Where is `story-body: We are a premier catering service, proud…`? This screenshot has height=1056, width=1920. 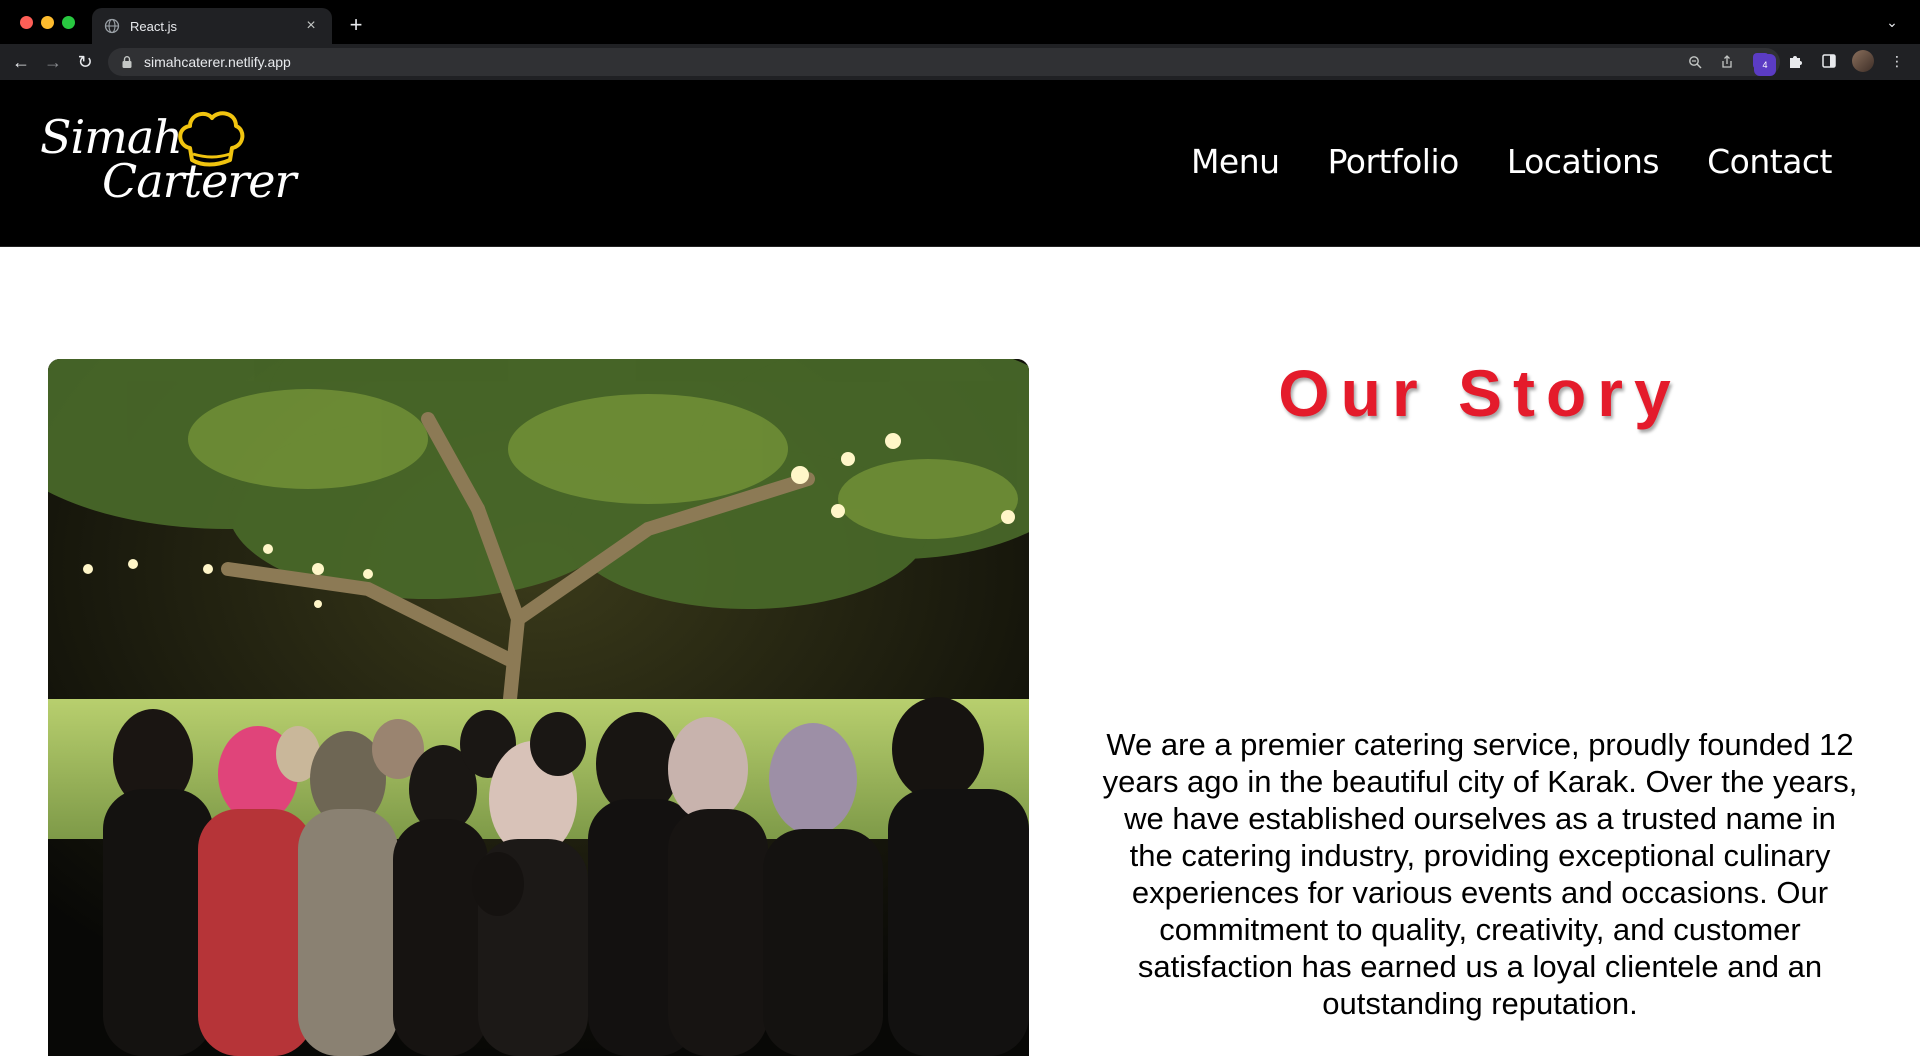
story-body: We are a premier catering service, proud… is located at coordinates (1480, 874).